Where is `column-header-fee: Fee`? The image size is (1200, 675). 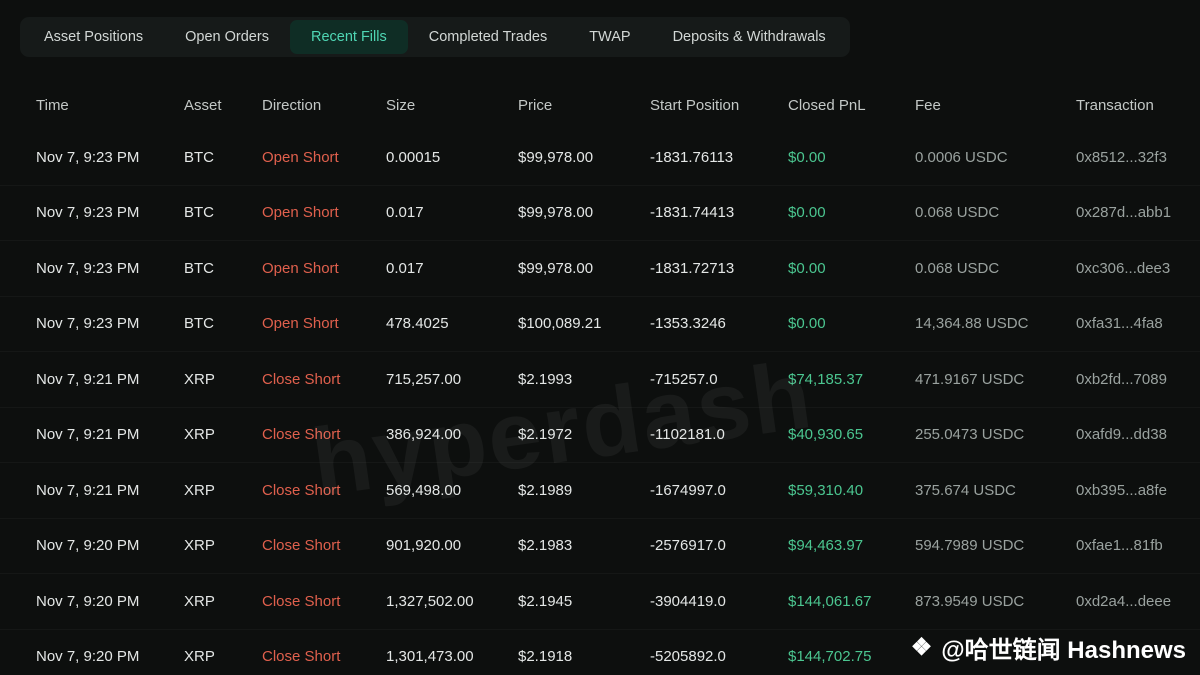
column-header-fee: Fee is located at coordinates (928, 105).